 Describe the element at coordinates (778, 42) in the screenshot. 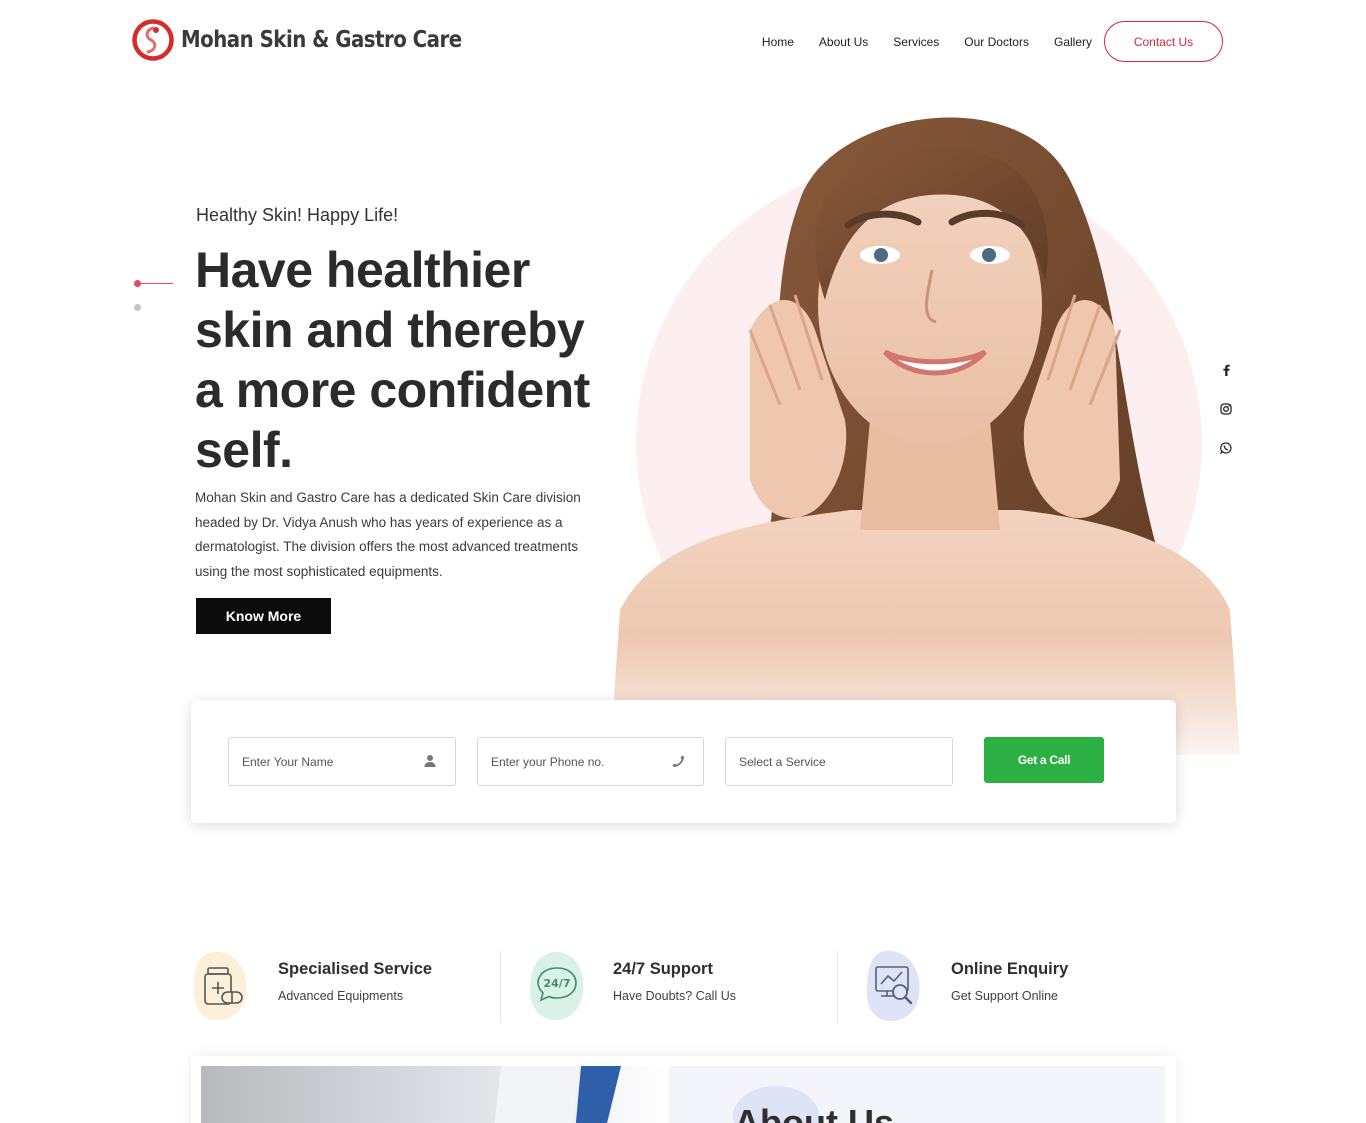

I see `nav-home: Home` at that location.